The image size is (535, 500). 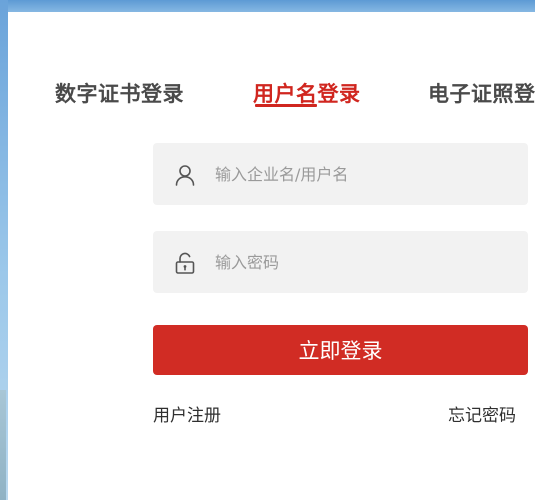 I want to click on lock-icon, so click(x=185, y=263).